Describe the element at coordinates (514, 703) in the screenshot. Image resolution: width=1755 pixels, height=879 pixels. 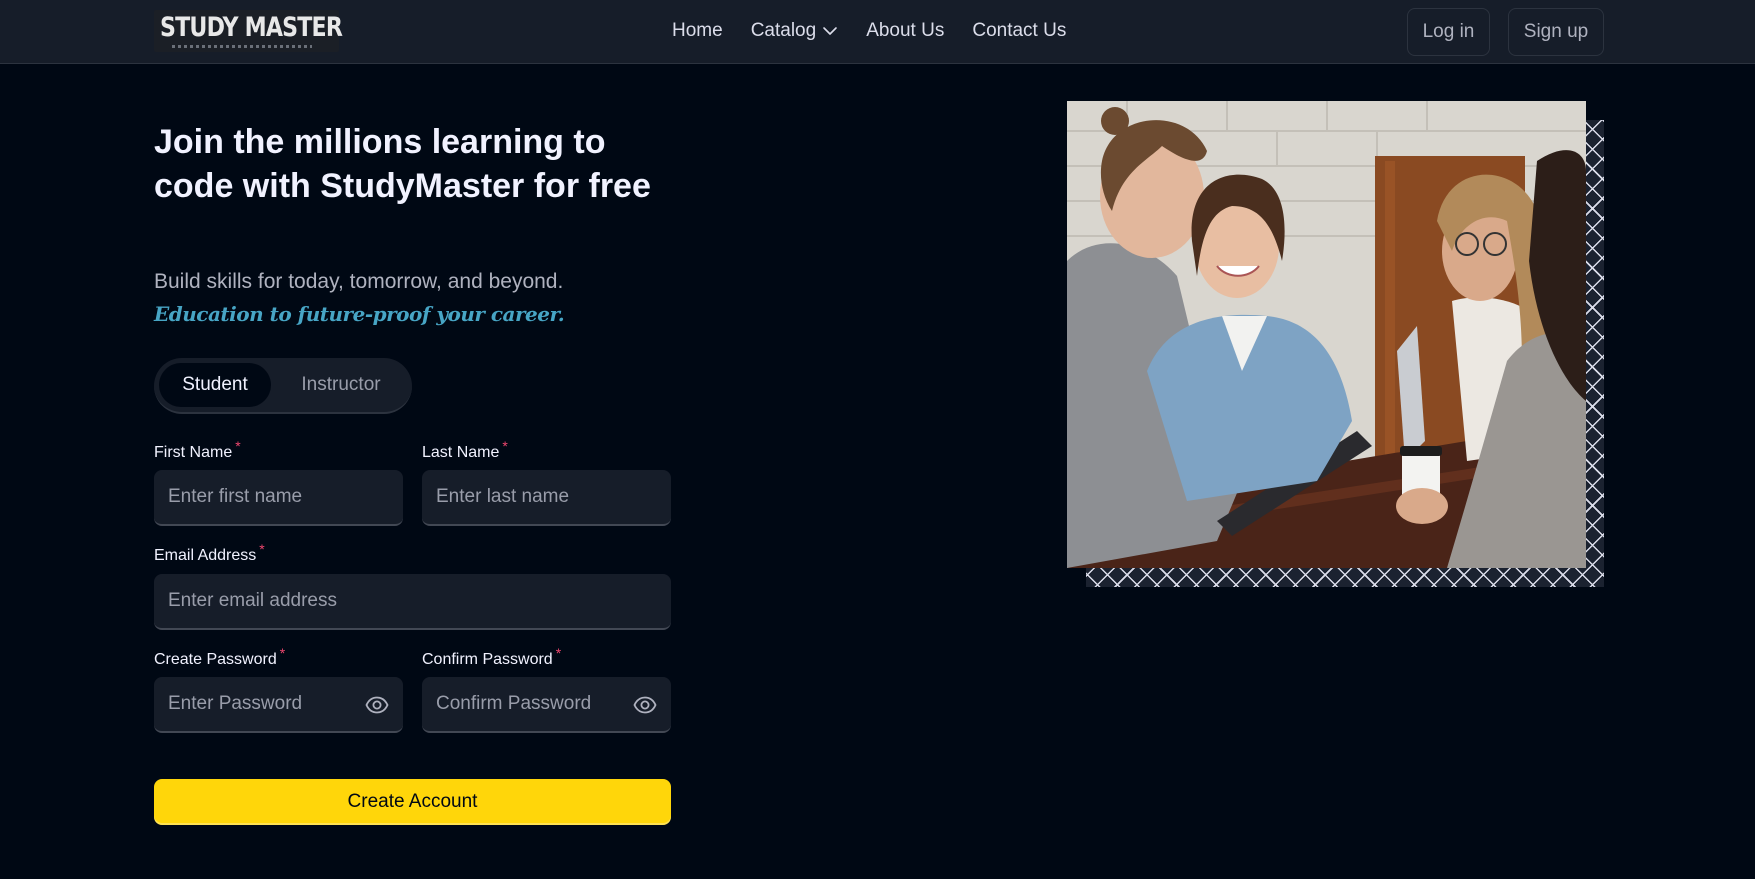
I see `confirm-password-placeholder: Confirm Password` at that location.